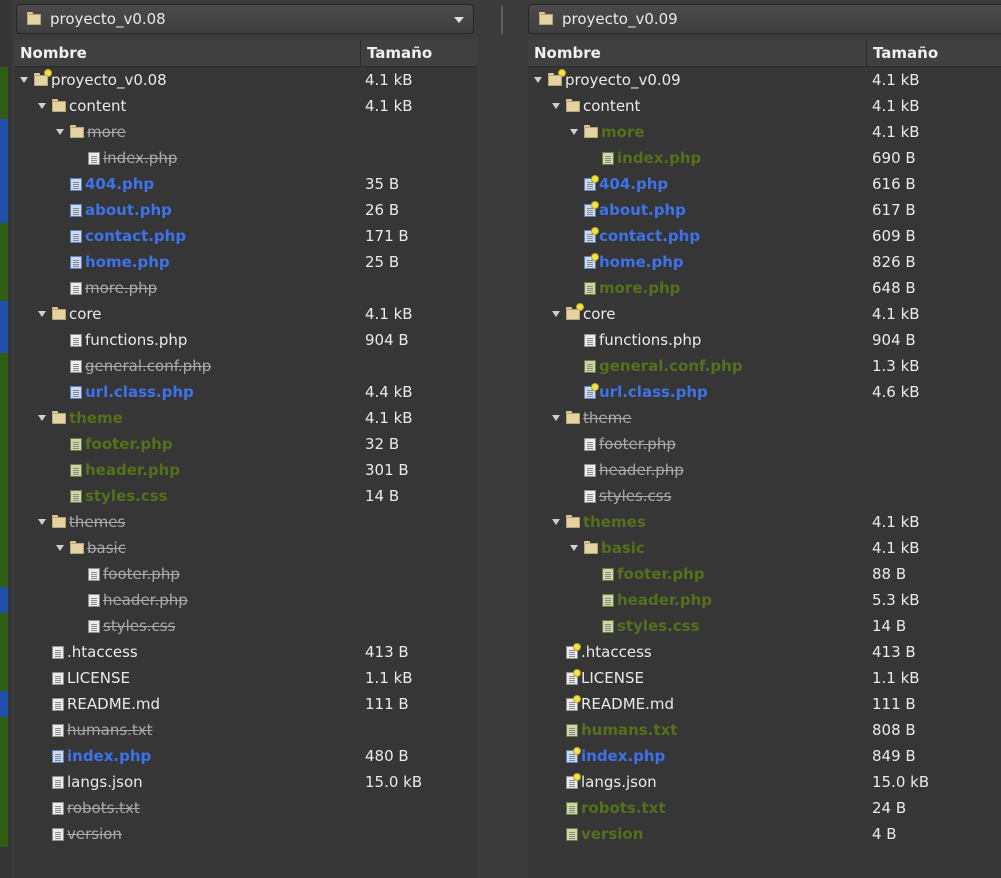 This screenshot has width=1001, height=878. What do you see at coordinates (764, 132) in the screenshot?
I see `tree-row: more 4.1 kB` at bounding box center [764, 132].